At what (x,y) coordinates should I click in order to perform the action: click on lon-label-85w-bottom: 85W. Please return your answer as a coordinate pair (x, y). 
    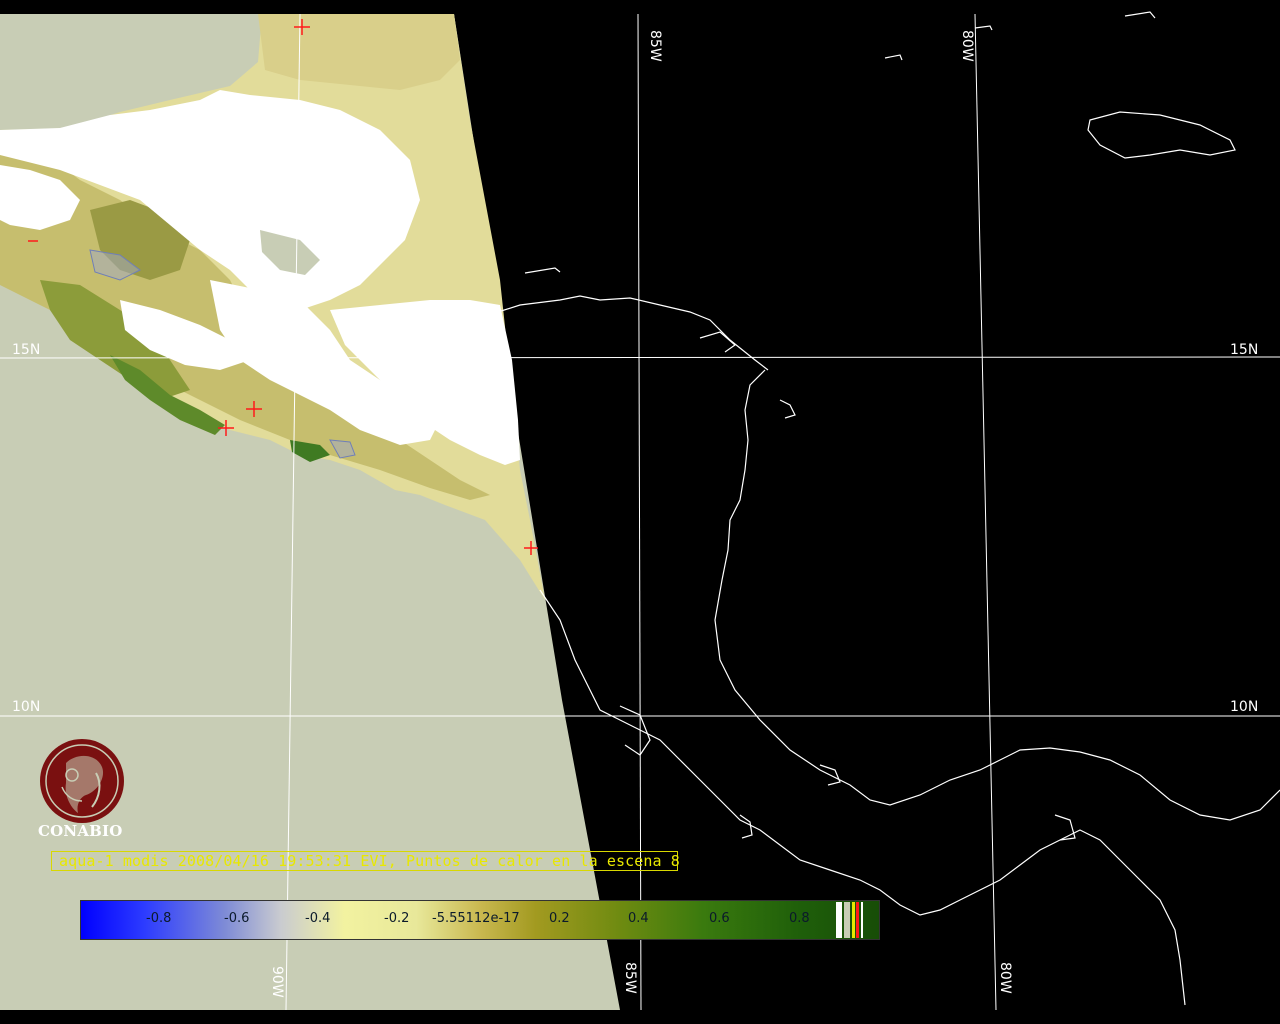
    Looking at the image, I should click on (630, 978).